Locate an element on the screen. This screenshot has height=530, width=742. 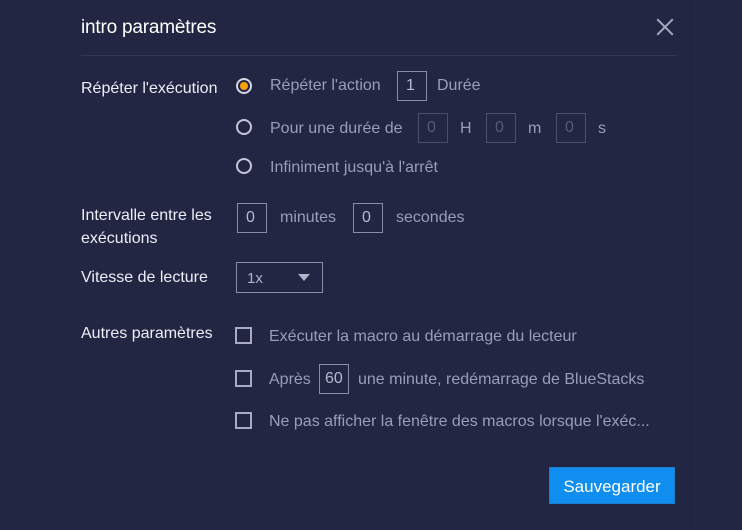
restart-label-before: Après is located at coordinates (290, 379).